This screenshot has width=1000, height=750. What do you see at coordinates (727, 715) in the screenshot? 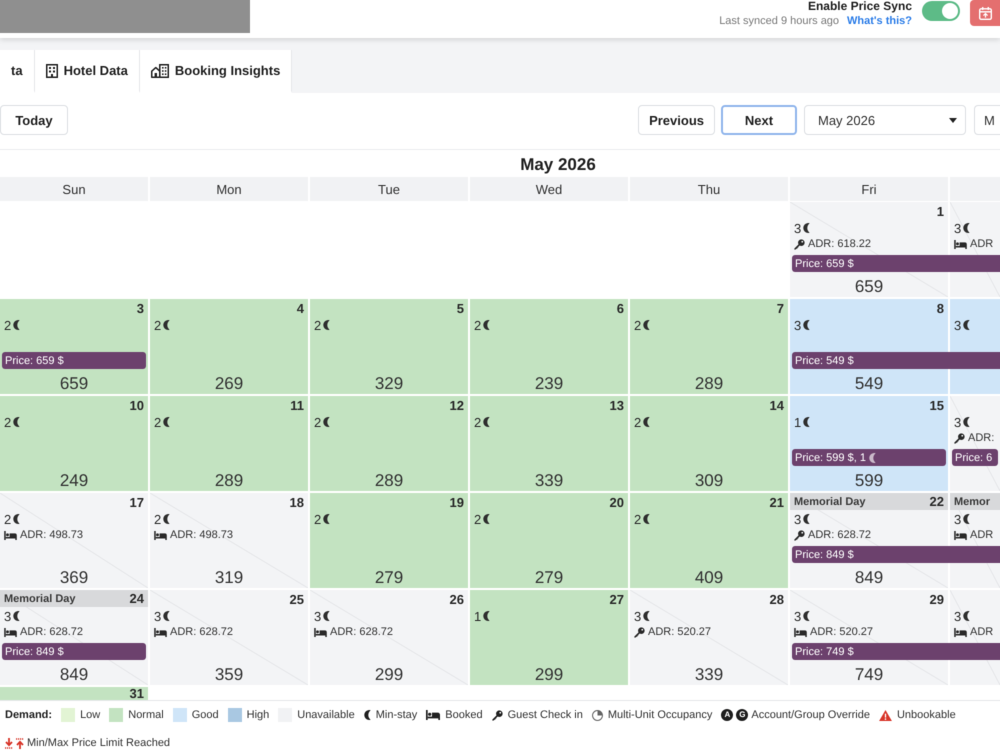
I see `override-badge: A` at bounding box center [727, 715].